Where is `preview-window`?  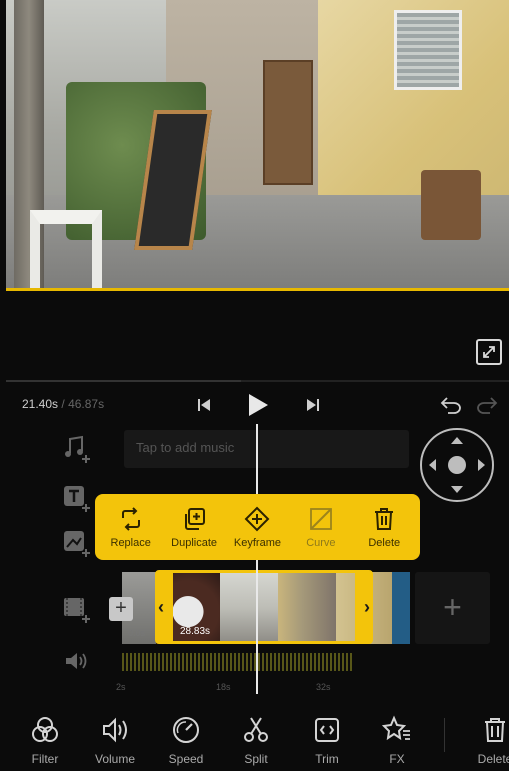
preview-window is located at coordinates (428, 50).